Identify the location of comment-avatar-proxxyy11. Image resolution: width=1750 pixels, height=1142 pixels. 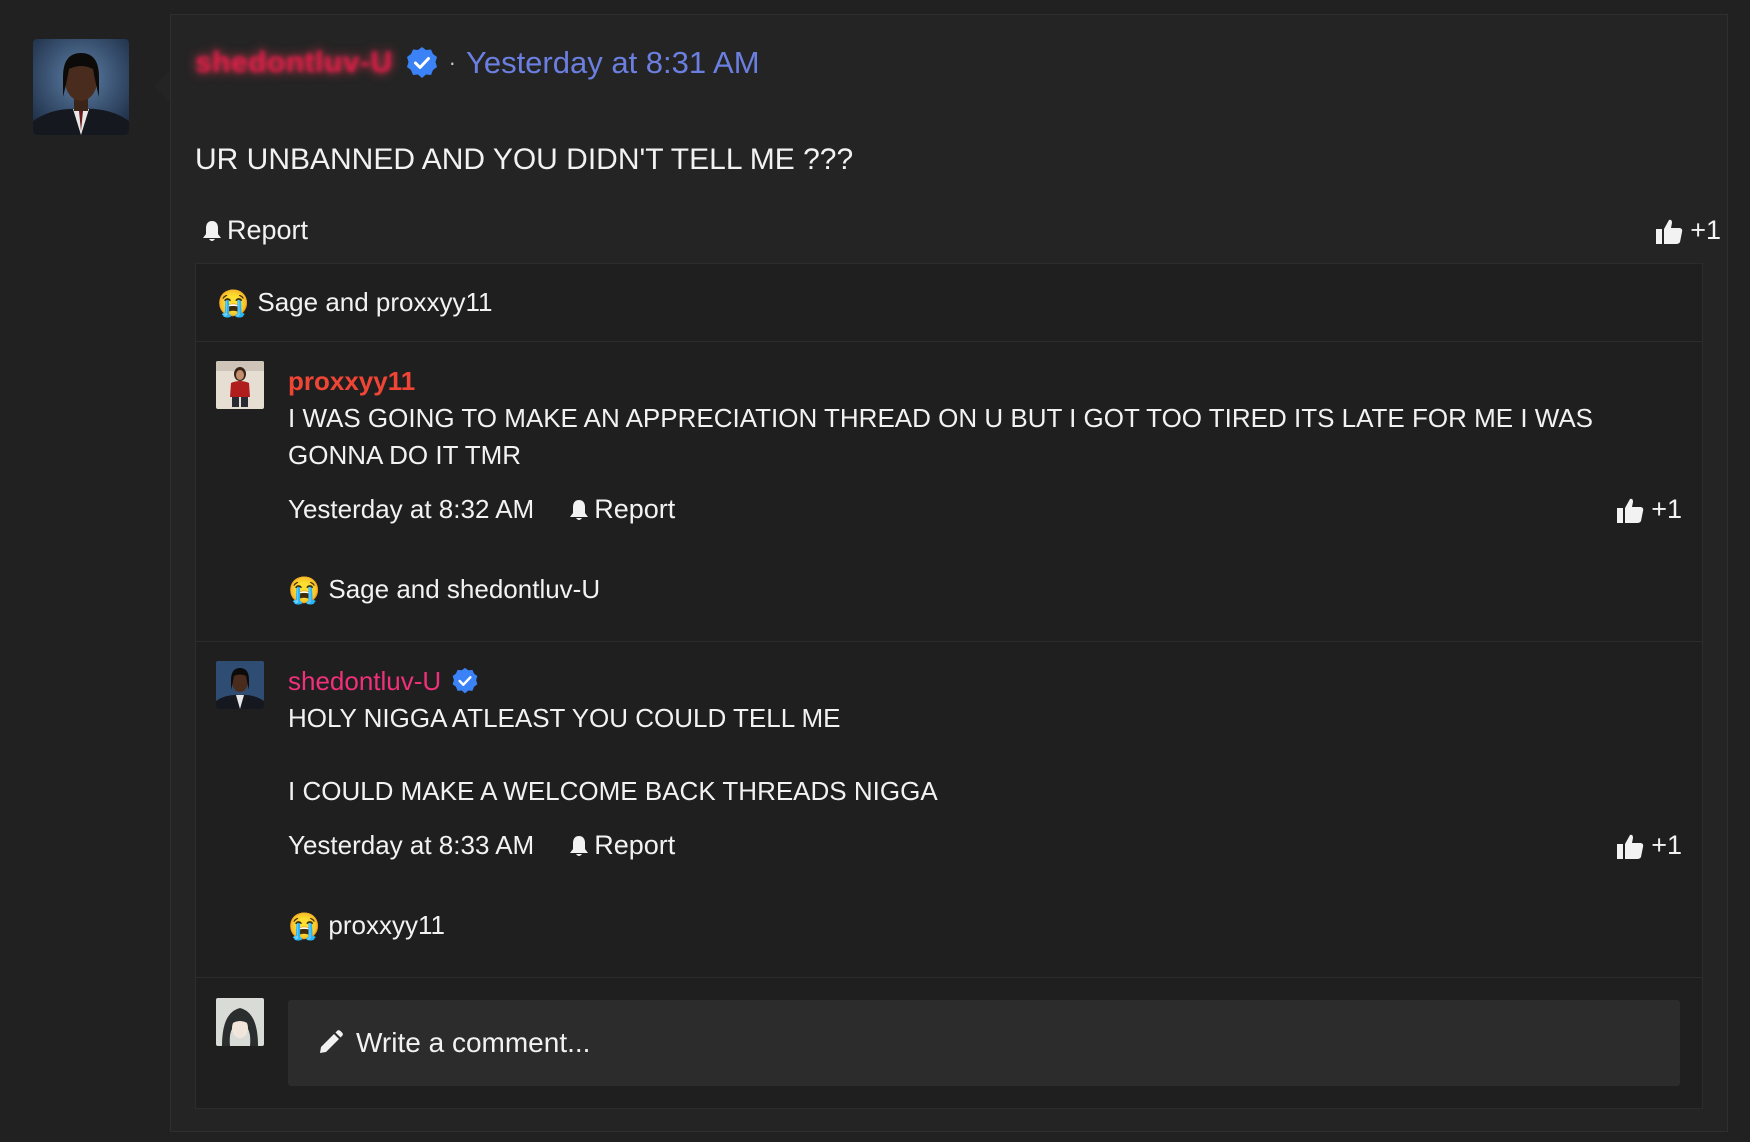
(240, 385).